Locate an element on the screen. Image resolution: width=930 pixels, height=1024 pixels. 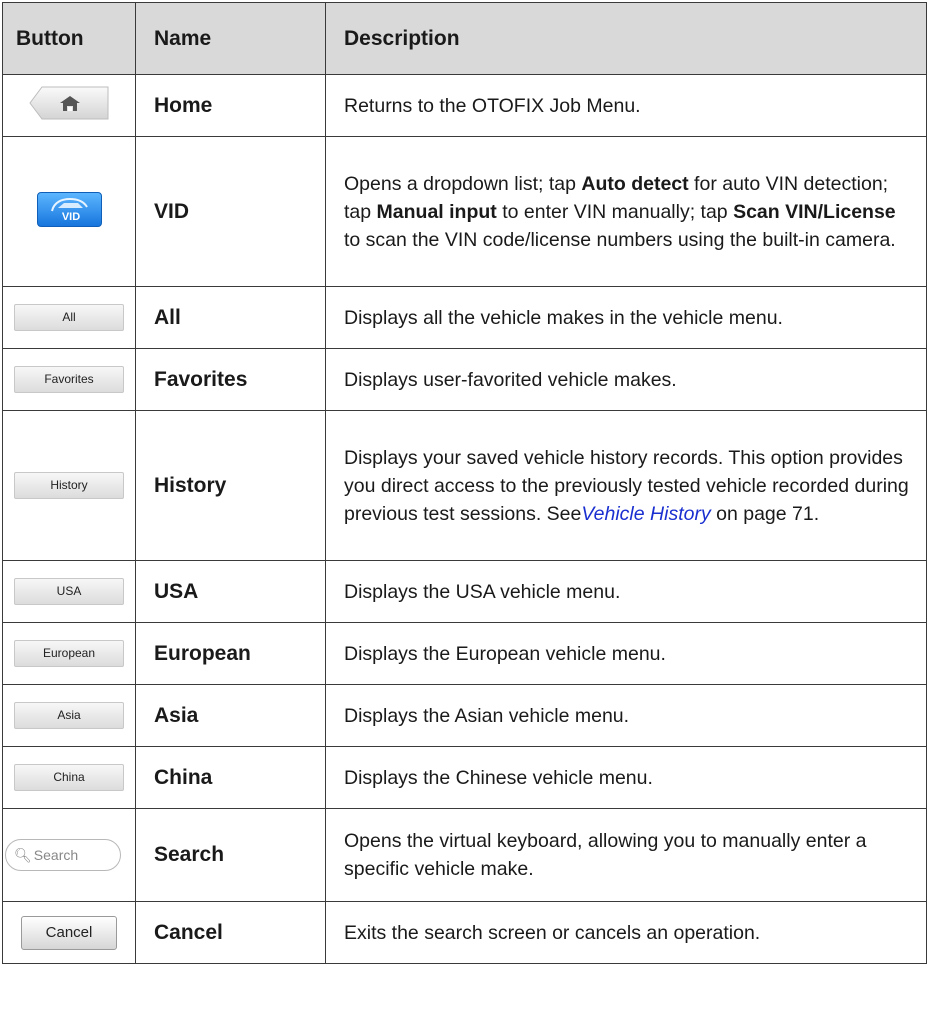
european-button: European is located at coordinates (69, 653).